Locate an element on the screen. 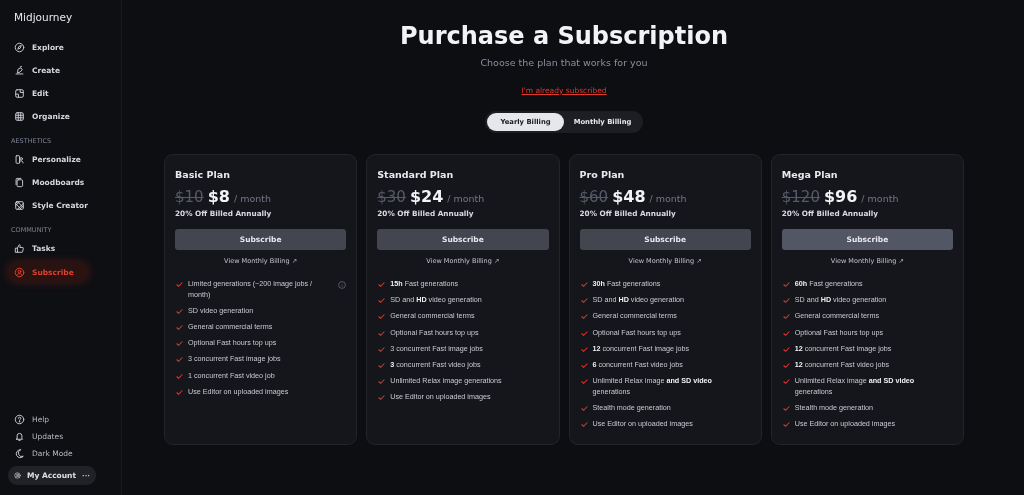  page-title: Purchase a Subscription is located at coordinates (564, 36).